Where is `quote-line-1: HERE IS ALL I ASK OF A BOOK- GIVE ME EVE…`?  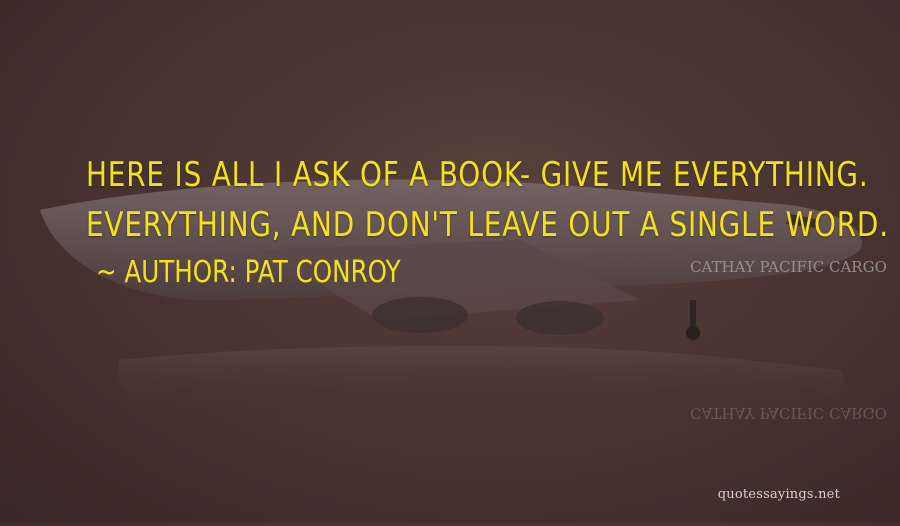 quote-line-1: HERE IS ALL I ASK OF A BOOK- GIVE ME EVE… is located at coordinates (477, 175).